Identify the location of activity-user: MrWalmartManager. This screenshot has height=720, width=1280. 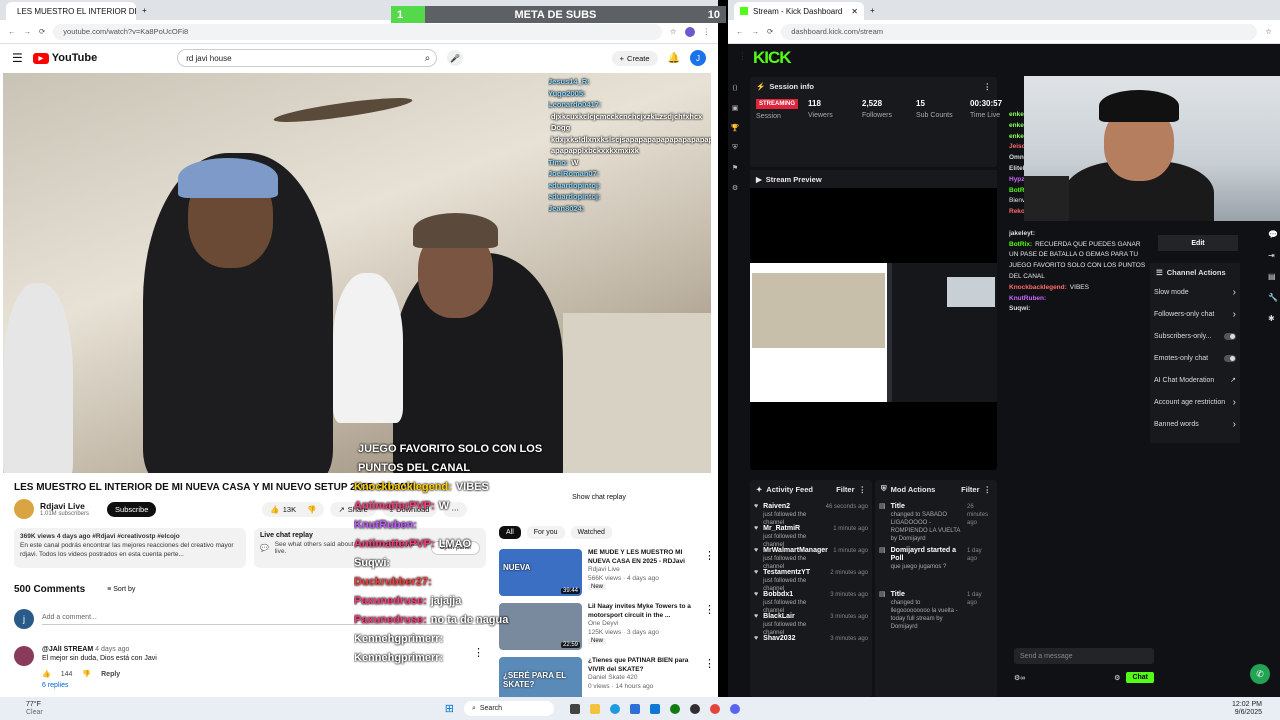
(795, 551).